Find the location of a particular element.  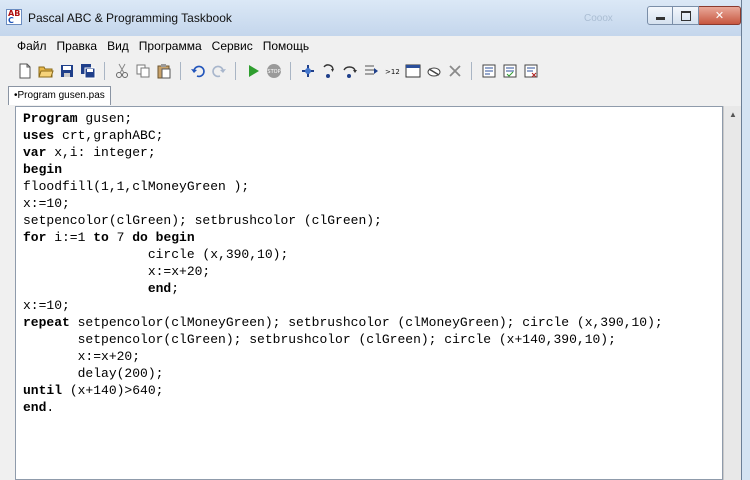

task-1-button is located at coordinates (488, 71).